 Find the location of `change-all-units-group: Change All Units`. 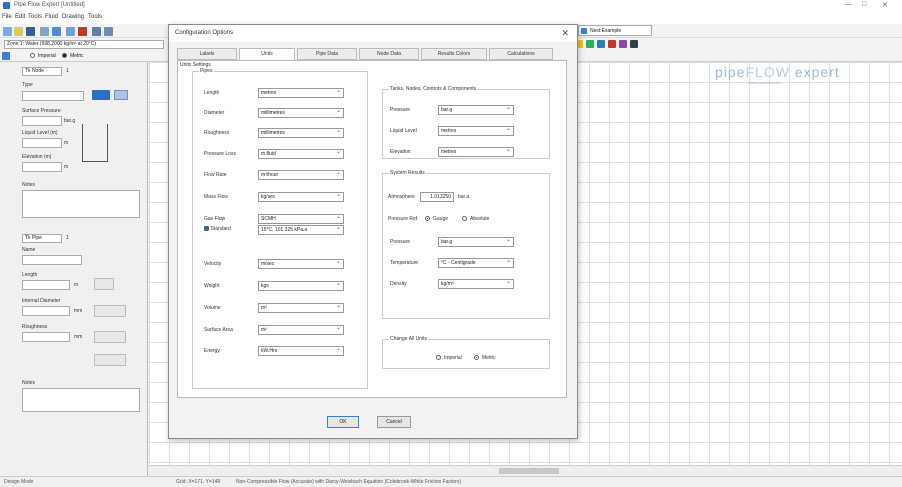

change-all-units-group: Change All Units is located at coordinates (466, 352).